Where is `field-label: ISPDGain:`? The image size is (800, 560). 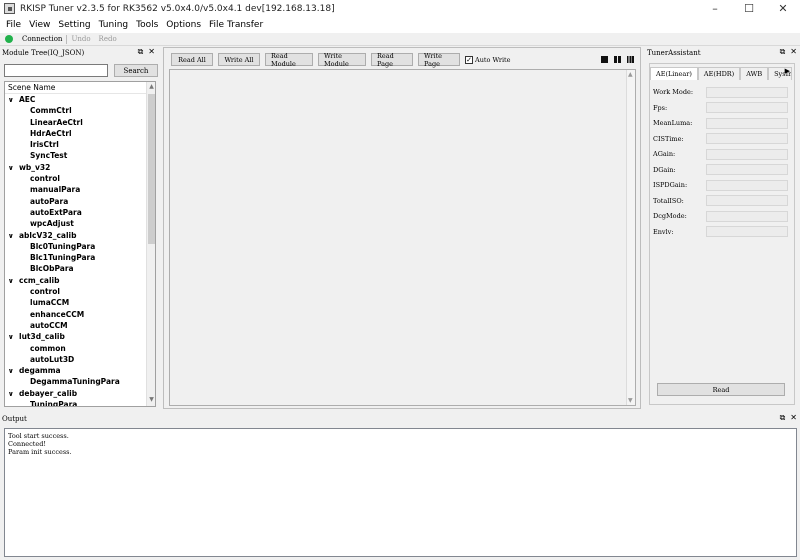
field-label: ISPDGain: is located at coordinates (670, 185).